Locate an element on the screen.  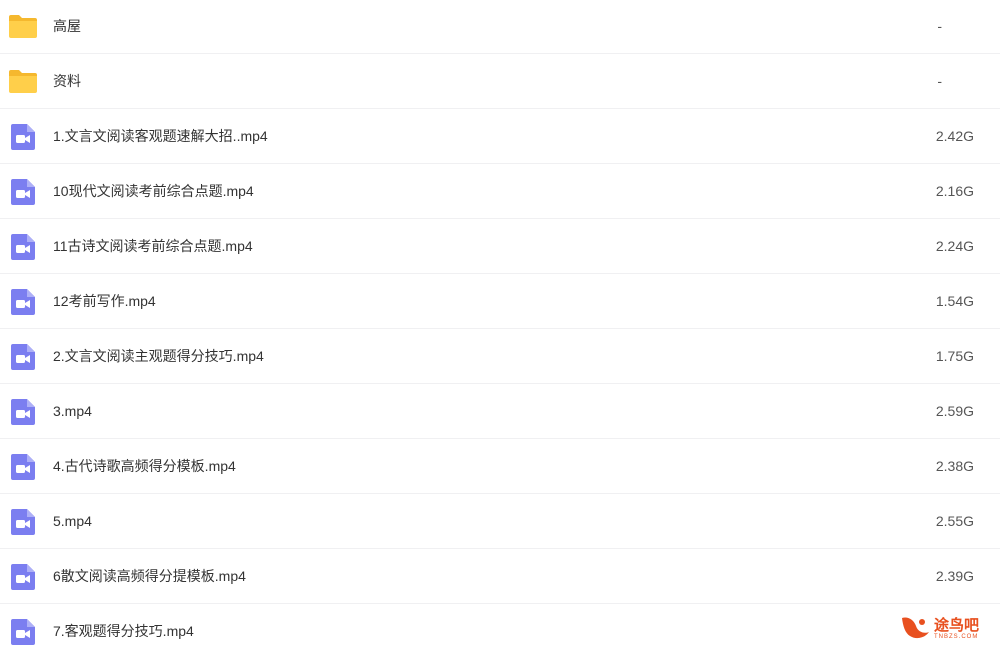
file-name: 5.mp4 is located at coordinates (72, 521).